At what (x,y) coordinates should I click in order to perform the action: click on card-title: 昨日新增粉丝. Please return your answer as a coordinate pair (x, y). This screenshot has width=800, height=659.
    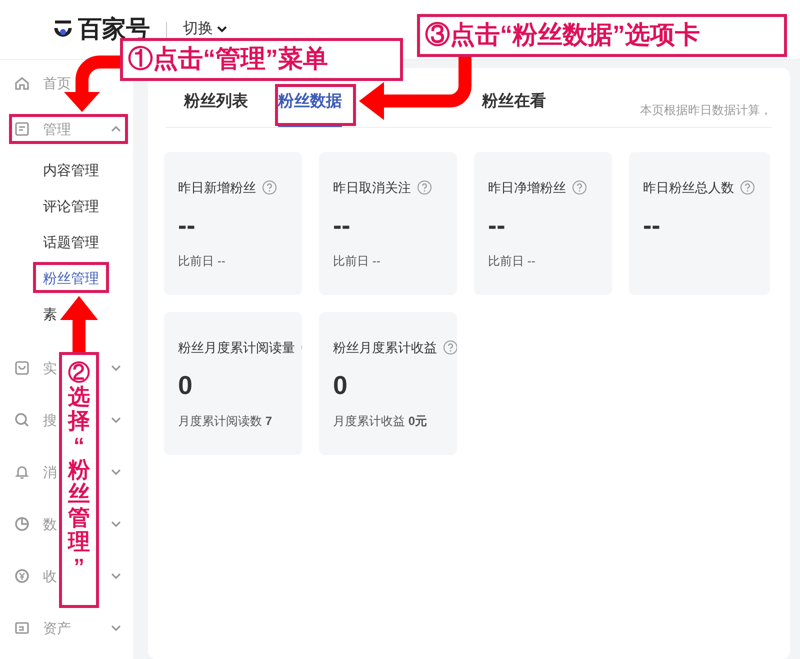
    Looking at the image, I should click on (217, 188).